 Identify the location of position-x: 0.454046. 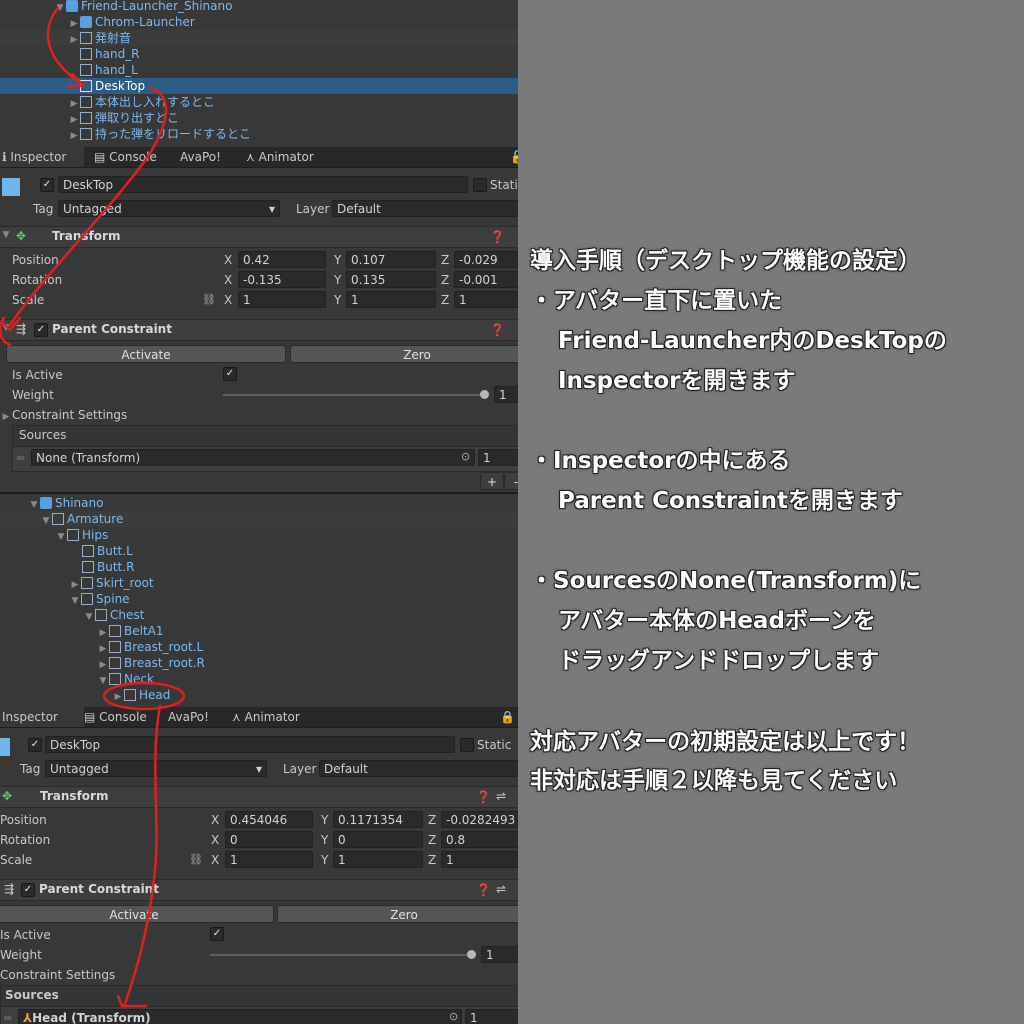
(269, 819).